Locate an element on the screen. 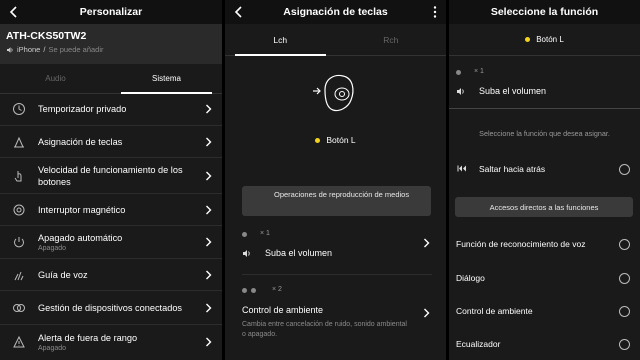 This screenshot has width=640, height=360. key-assign-icon is located at coordinates (19, 142).